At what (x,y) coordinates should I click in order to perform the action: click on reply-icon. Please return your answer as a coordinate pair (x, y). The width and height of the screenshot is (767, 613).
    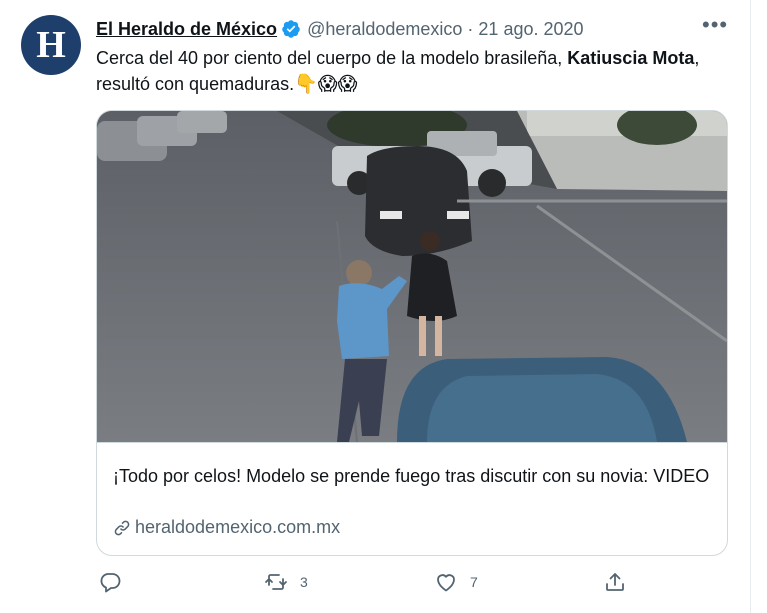
    Looking at the image, I should click on (110, 583).